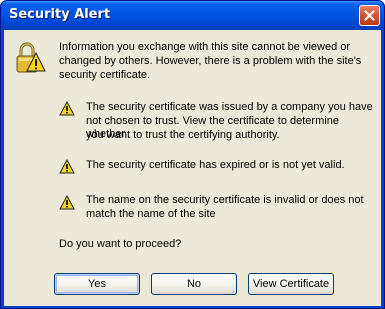 This screenshot has width=385, height=309. I want to click on title-bar: Security Alert, so click(192, 15).